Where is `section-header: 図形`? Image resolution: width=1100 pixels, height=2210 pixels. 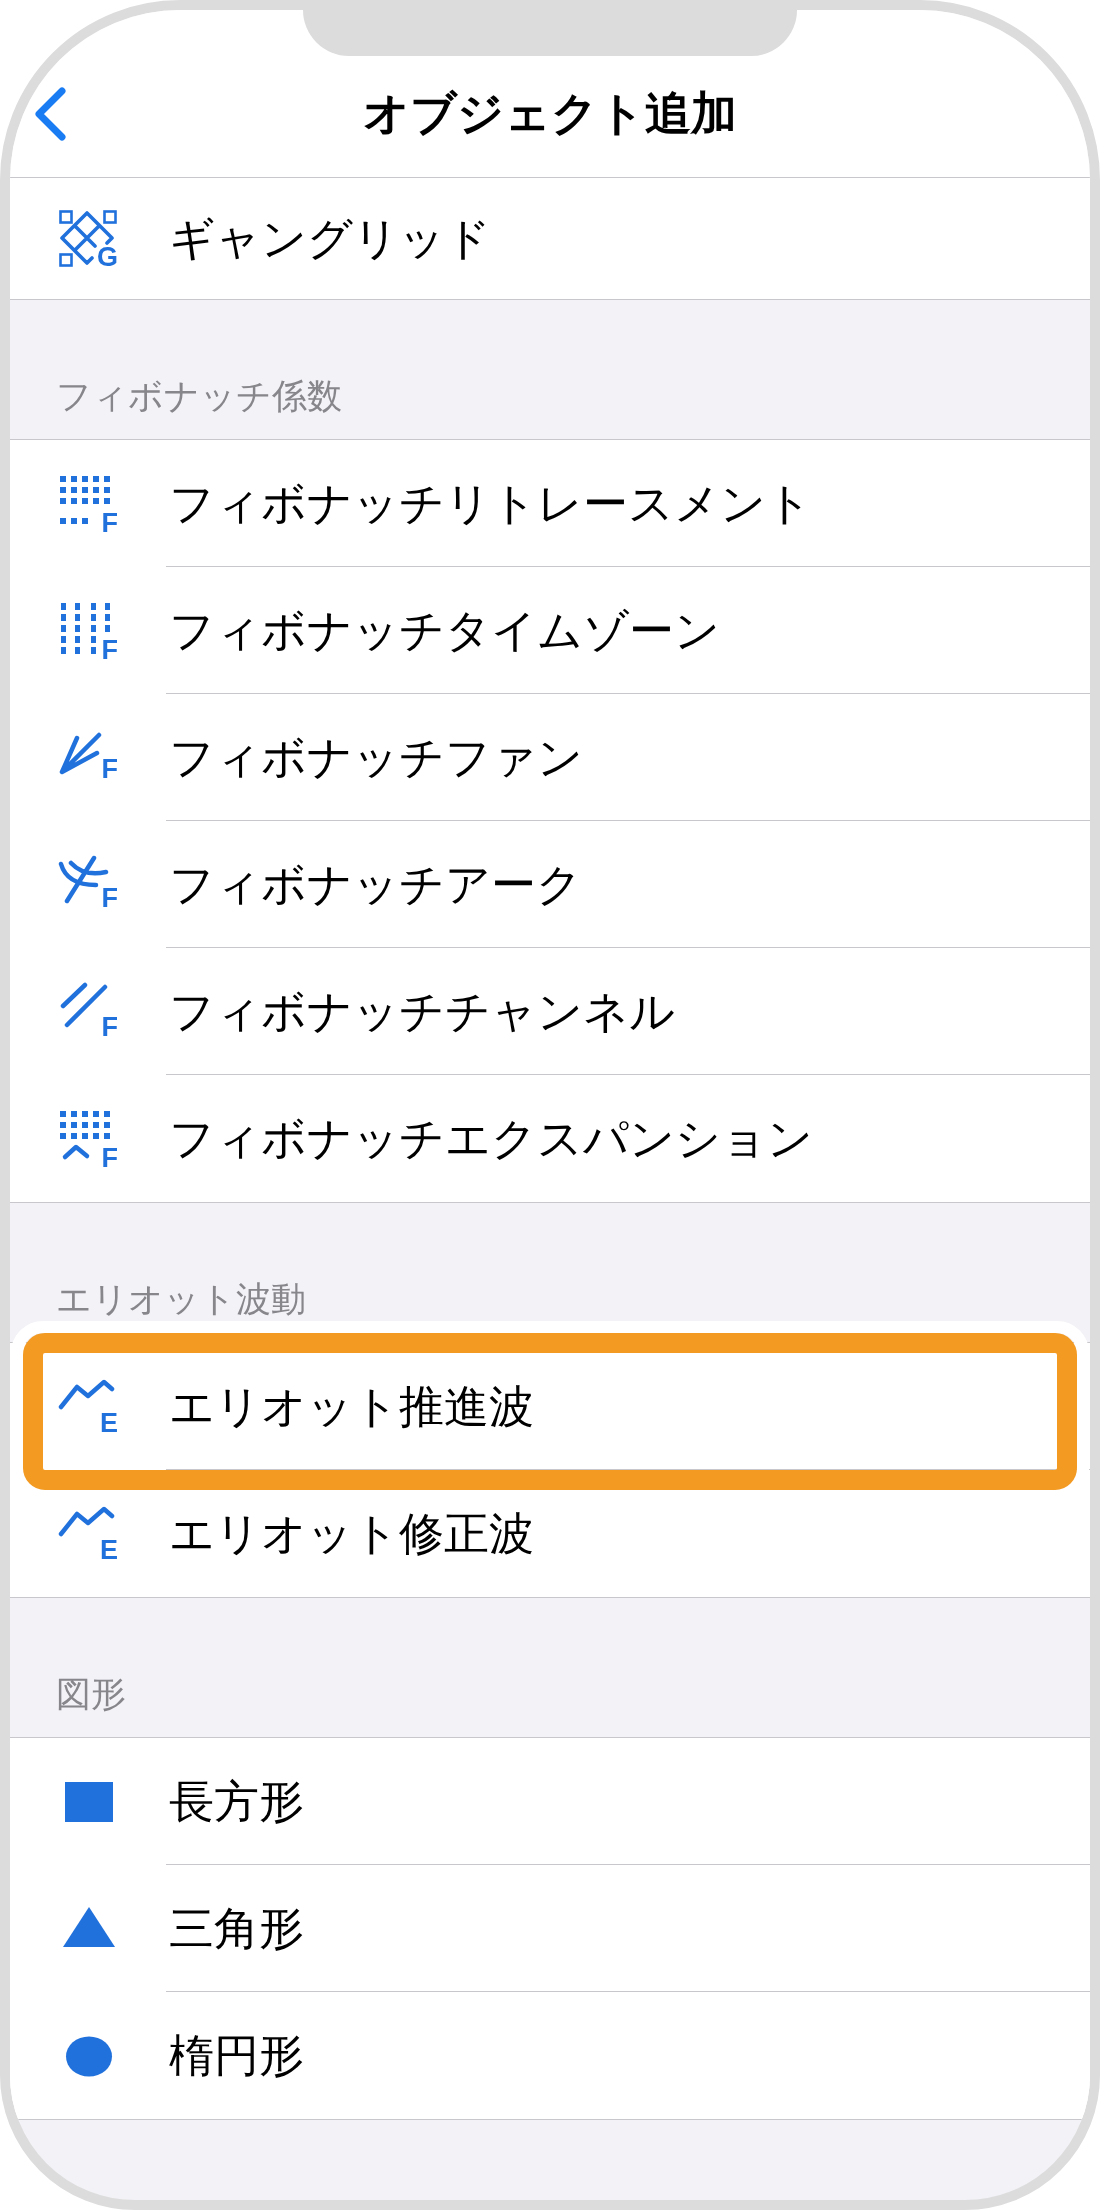
section-header: 図形 is located at coordinates (91, 1694).